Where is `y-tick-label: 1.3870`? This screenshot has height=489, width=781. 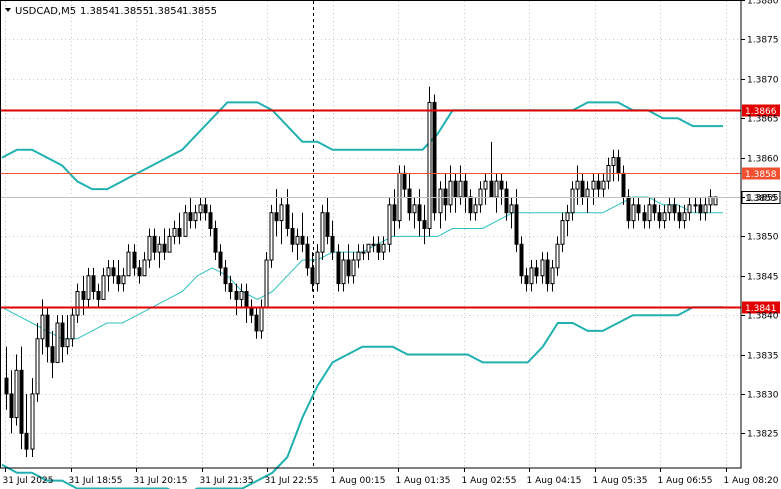
y-tick-label: 1.3870 is located at coordinates (763, 81).